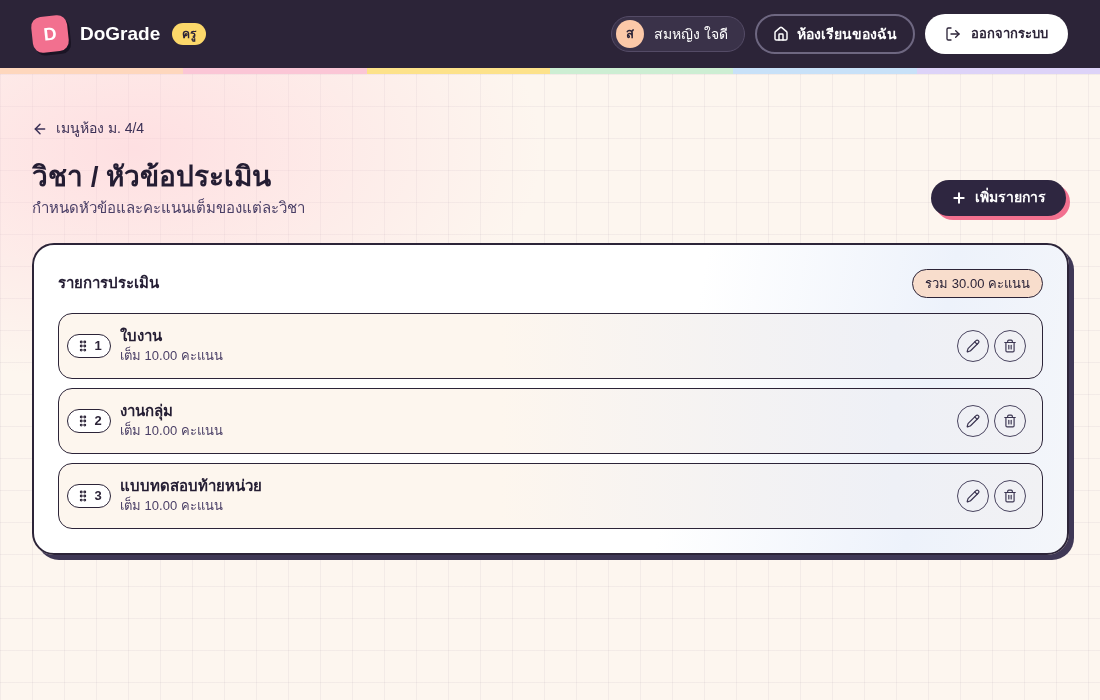  What do you see at coordinates (89, 345) in the screenshot?
I see `drag-handle: 1` at bounding box center [89, 345].